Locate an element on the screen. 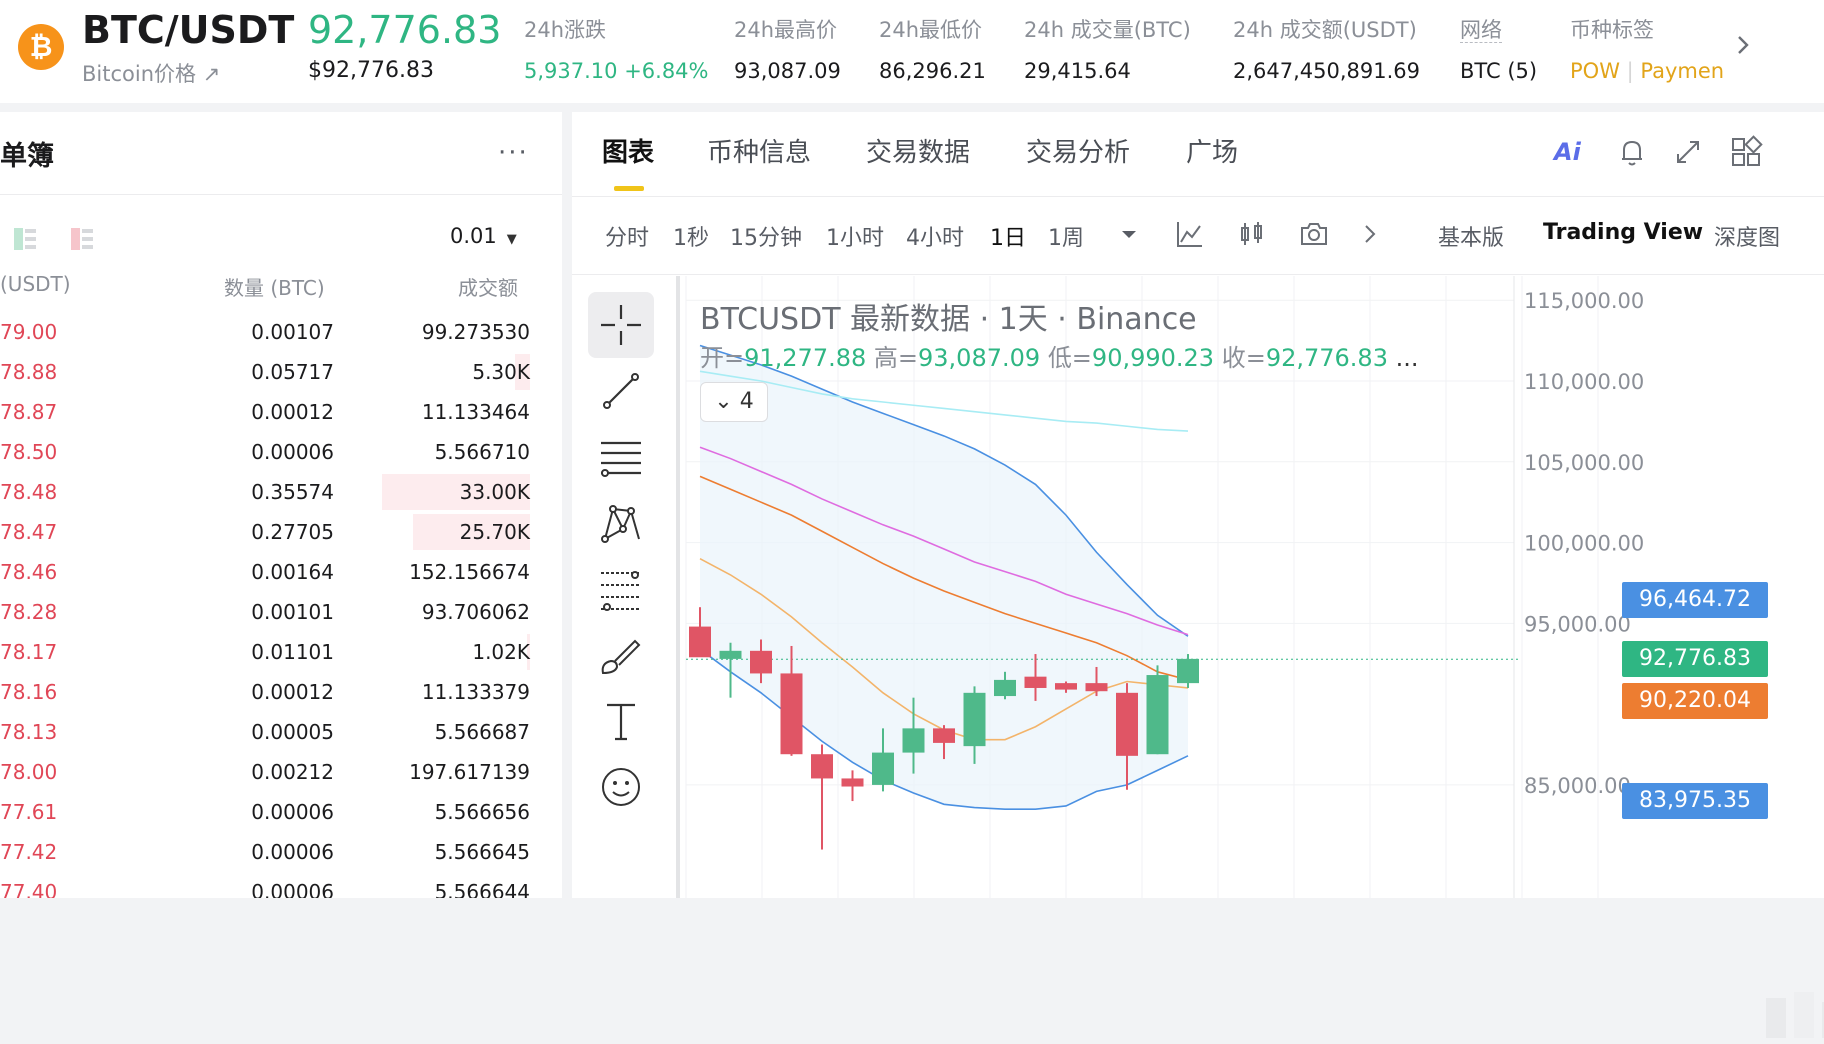 The width and height of the screenshot is (1824, 1044). fib-tool is located at coordinates (621, 589).